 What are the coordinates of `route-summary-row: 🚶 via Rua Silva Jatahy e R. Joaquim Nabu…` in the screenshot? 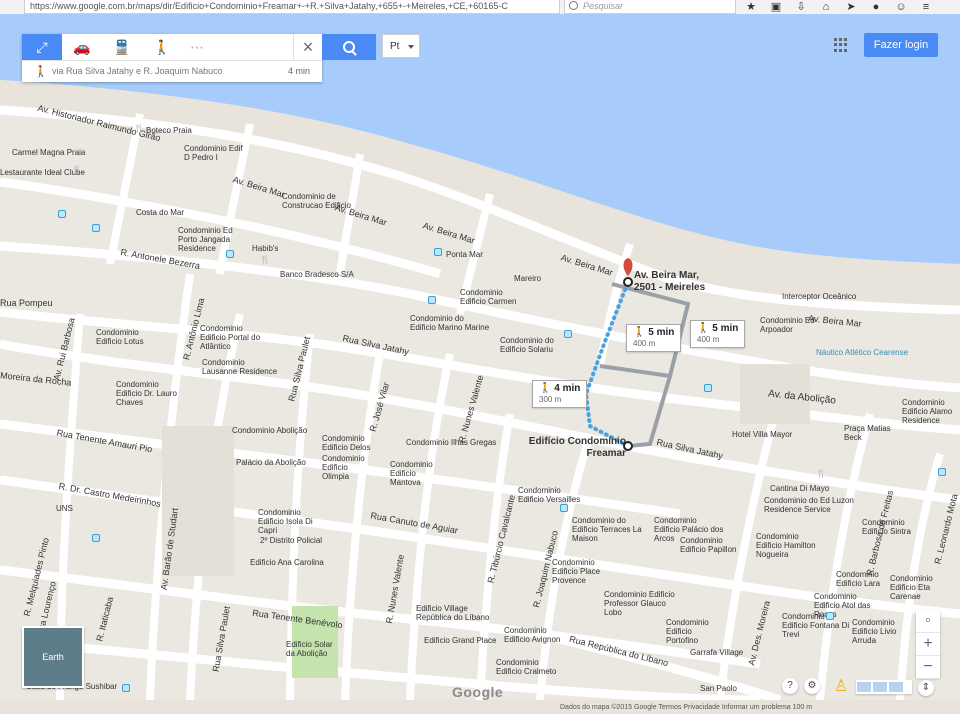 It's located at (172, 71).